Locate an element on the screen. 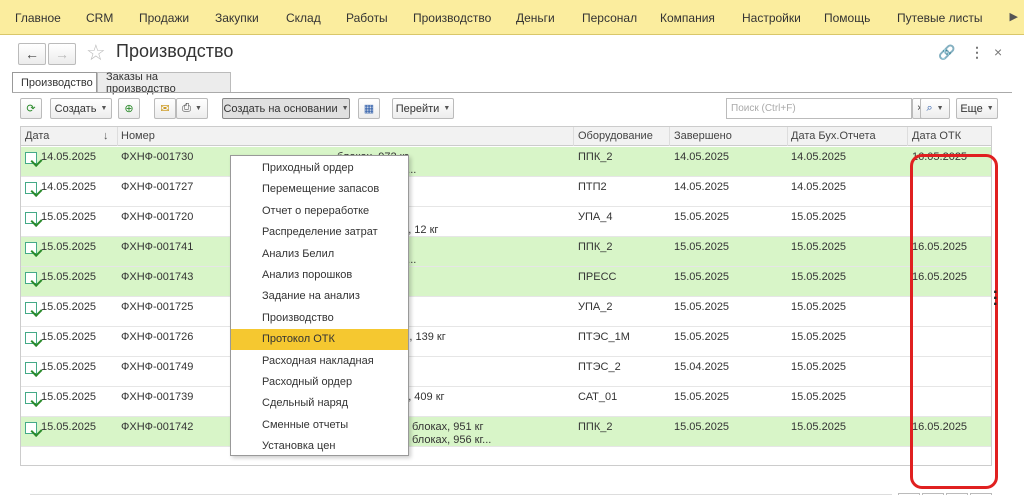 This screenshot has height=495, width=1024. menu-item-settings: Настройки is located at coordinates (771, 18).